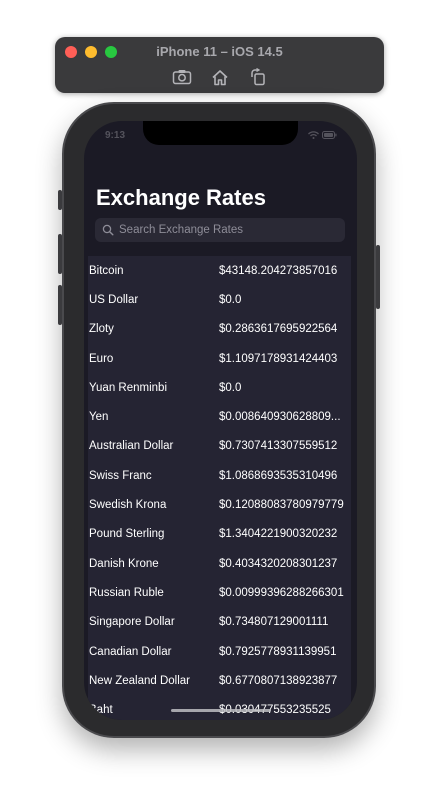 Image resolution: width=439 pixels, height=812 pixels. I want to click on list-item: Canadian Dollar $0.7925778931139951, so click(219, 651).